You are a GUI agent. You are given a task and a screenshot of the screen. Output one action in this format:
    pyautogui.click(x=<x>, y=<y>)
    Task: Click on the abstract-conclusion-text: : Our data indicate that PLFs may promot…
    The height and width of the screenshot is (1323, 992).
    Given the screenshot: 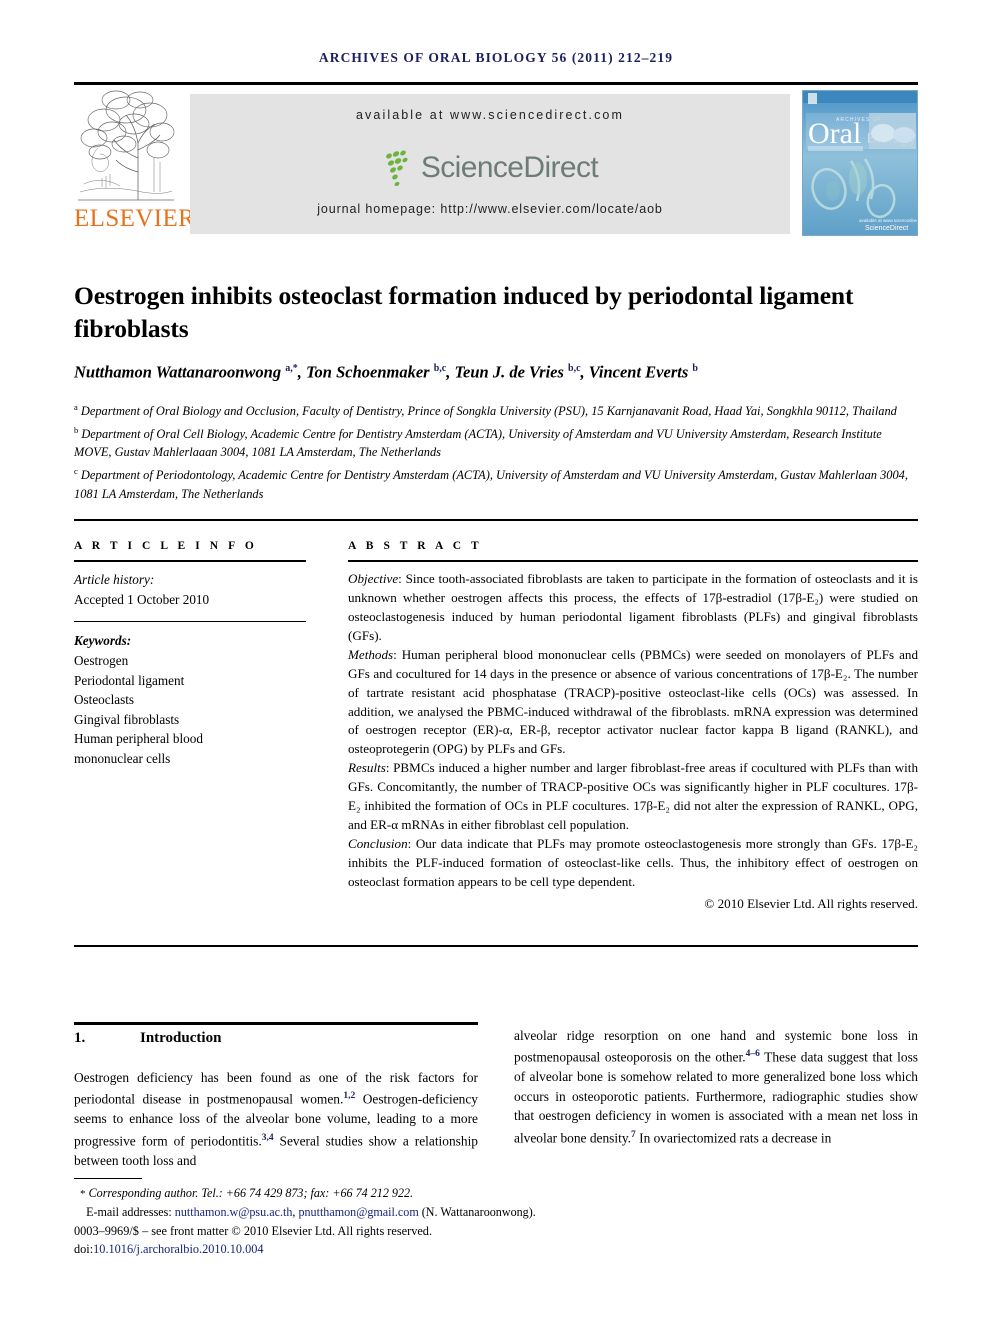 What is the action you would take?
    pyautogui.click(x=633, y=862)
    